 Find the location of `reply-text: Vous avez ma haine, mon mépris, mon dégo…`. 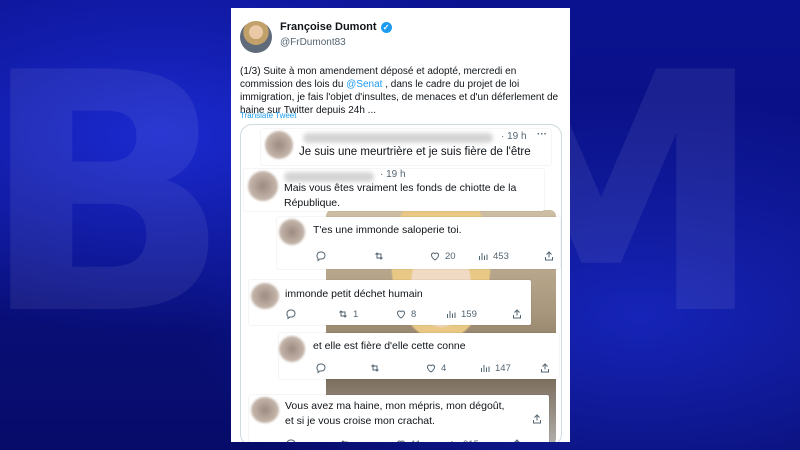

reply-text: Vous avez ma haine, mon mépris, mon dégo… is located at coordinates (395, 413).